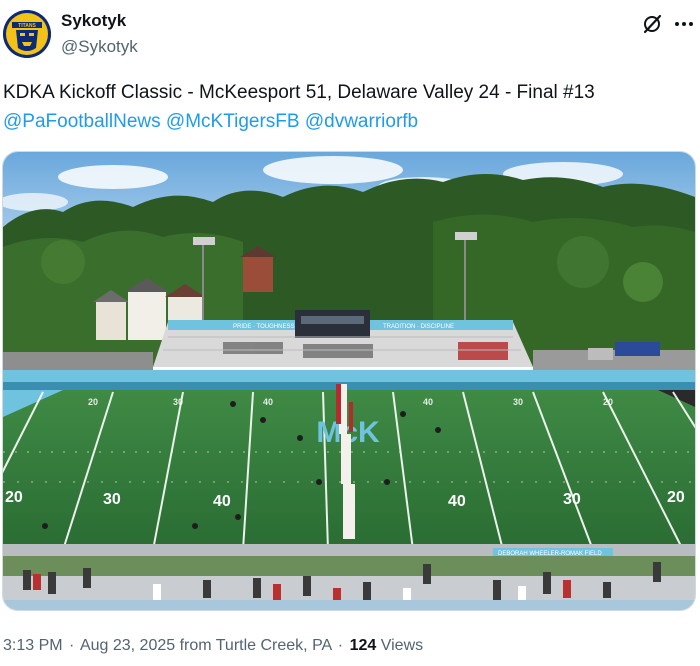 Image resolution: width=700 pixels, height=666 pixels. Describe the element at coordinates (361, 121) in the screenshot. I see `mention-link: @dvwarriorfb` at that location.